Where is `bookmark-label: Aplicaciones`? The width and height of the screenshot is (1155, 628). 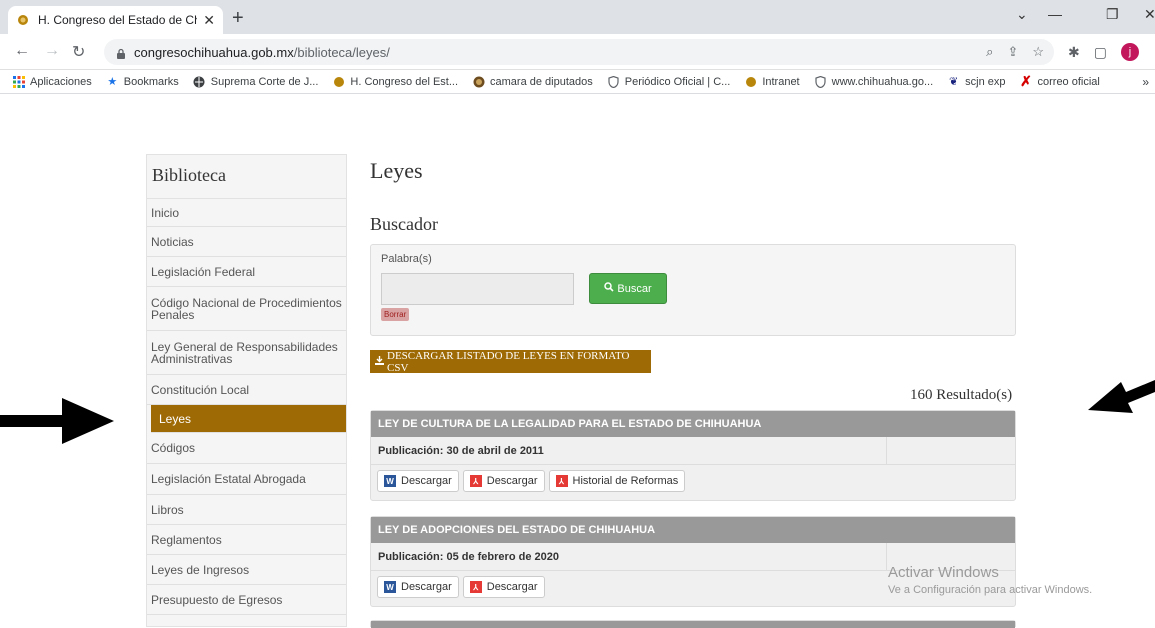
bookmark-label: Aplicaciones is located at coordinates (61, 81).